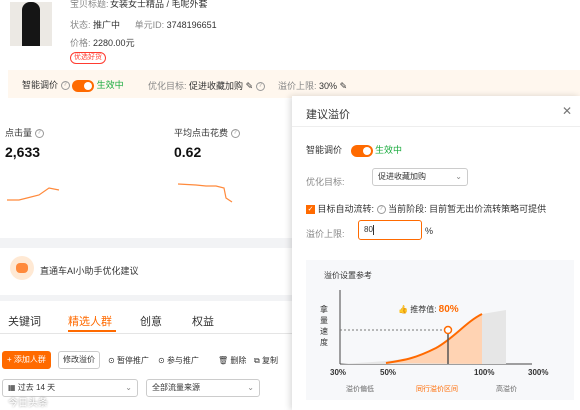 The image size is (580, 410). I want to click on tab-keywords: 关键词, so click(24, 321).